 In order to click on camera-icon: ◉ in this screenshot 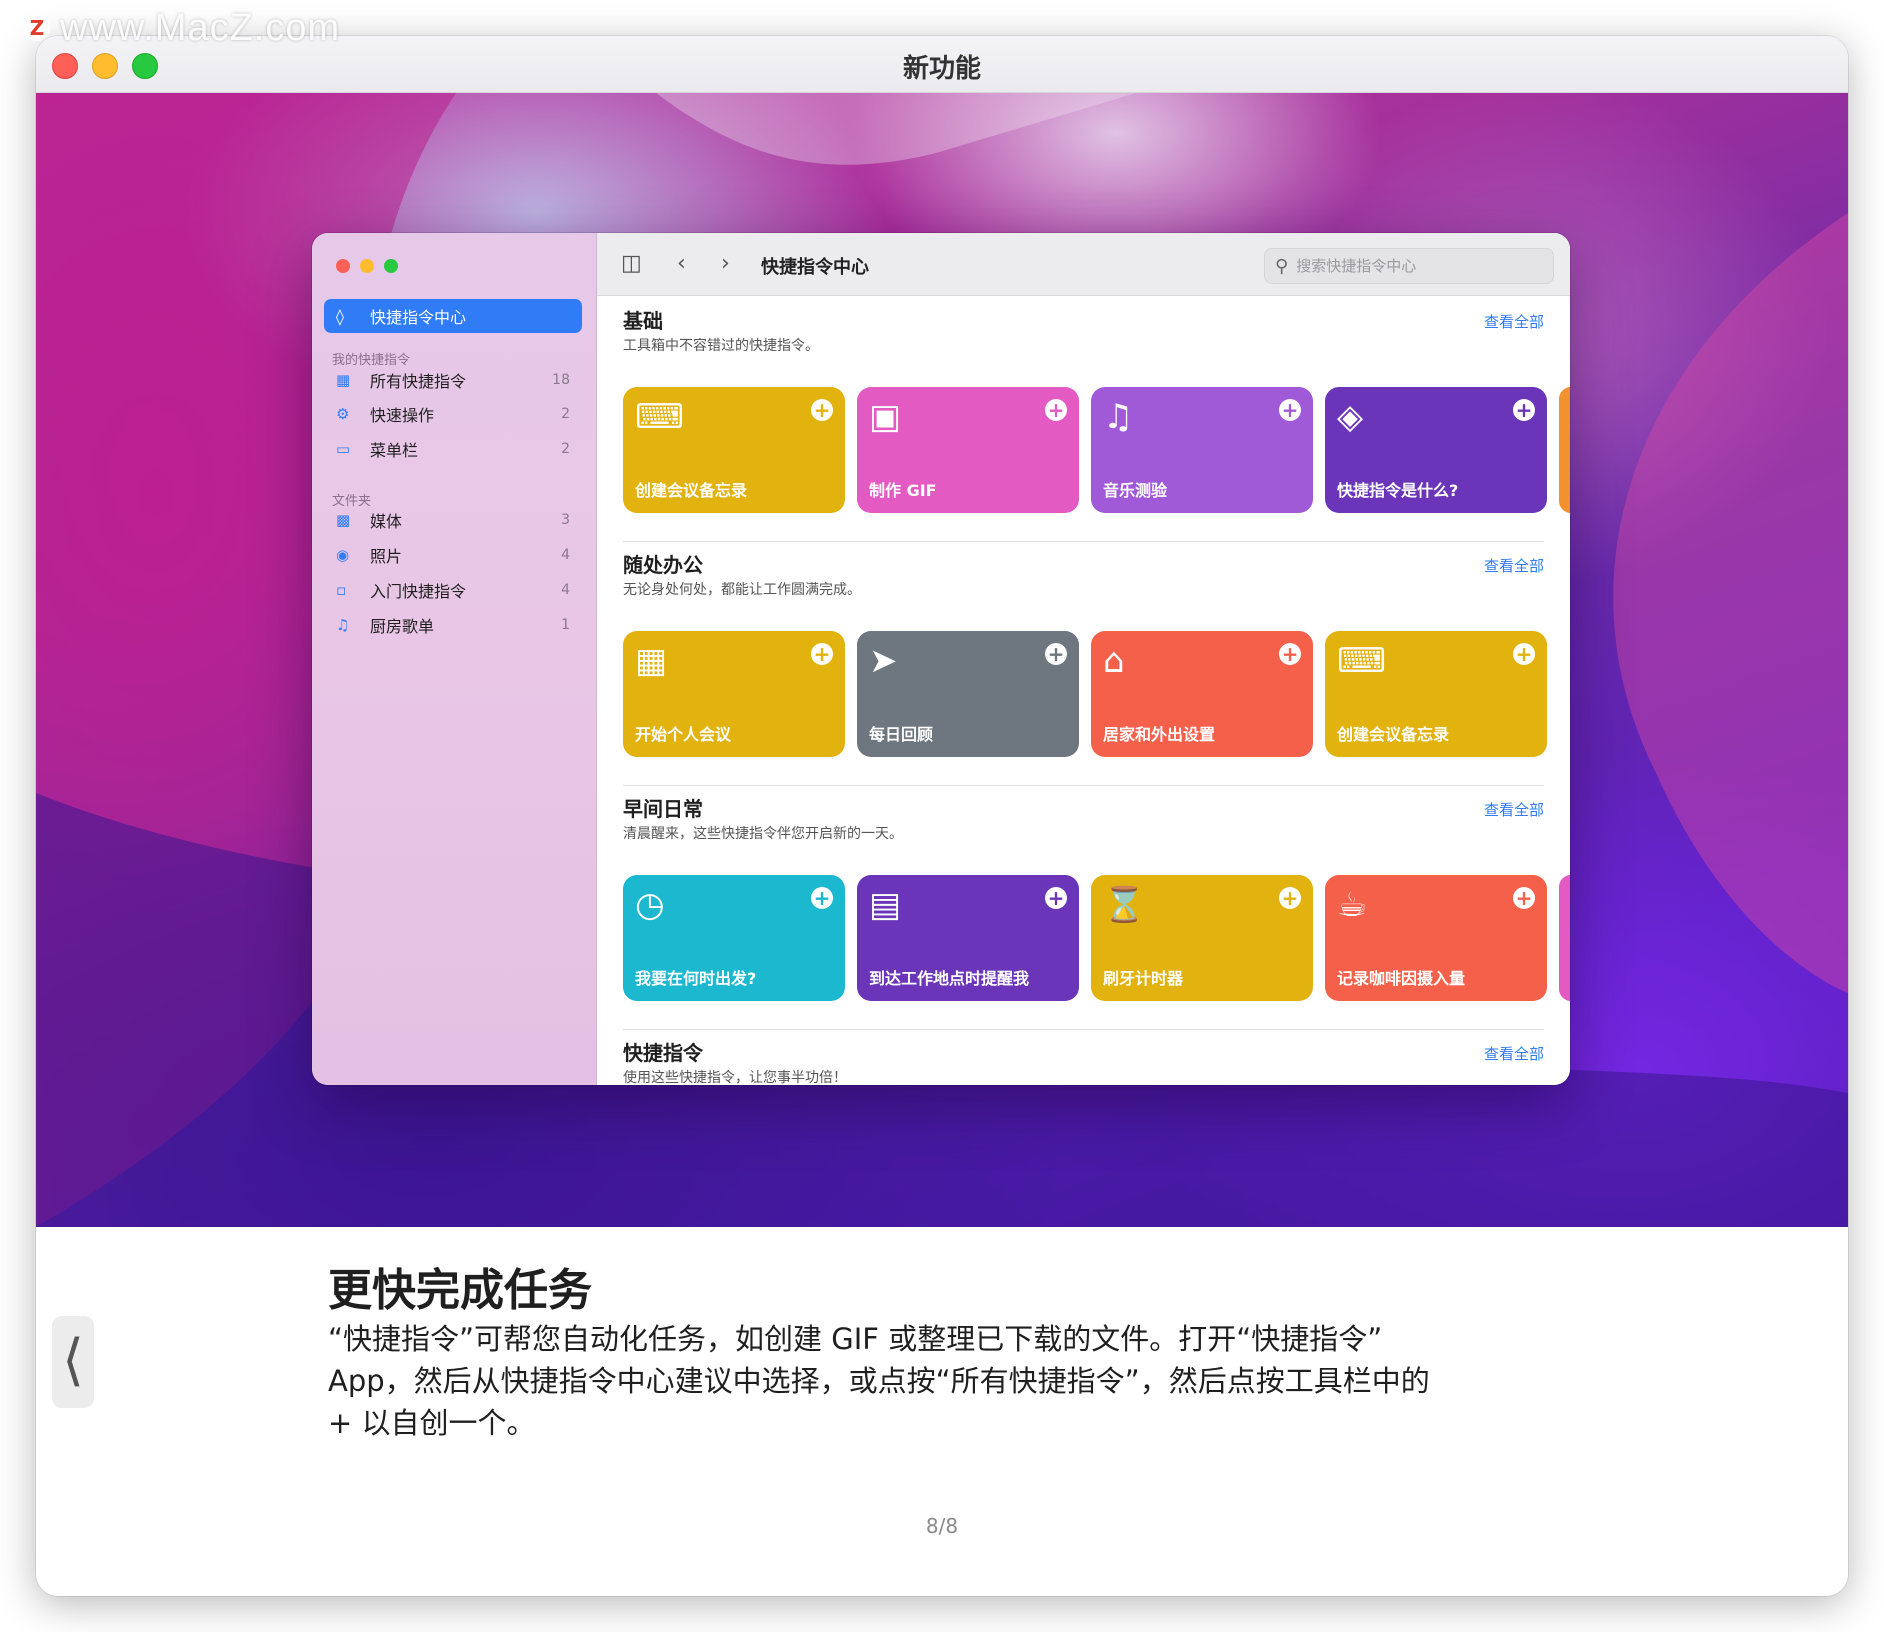, I will do `click(343, 555)`.